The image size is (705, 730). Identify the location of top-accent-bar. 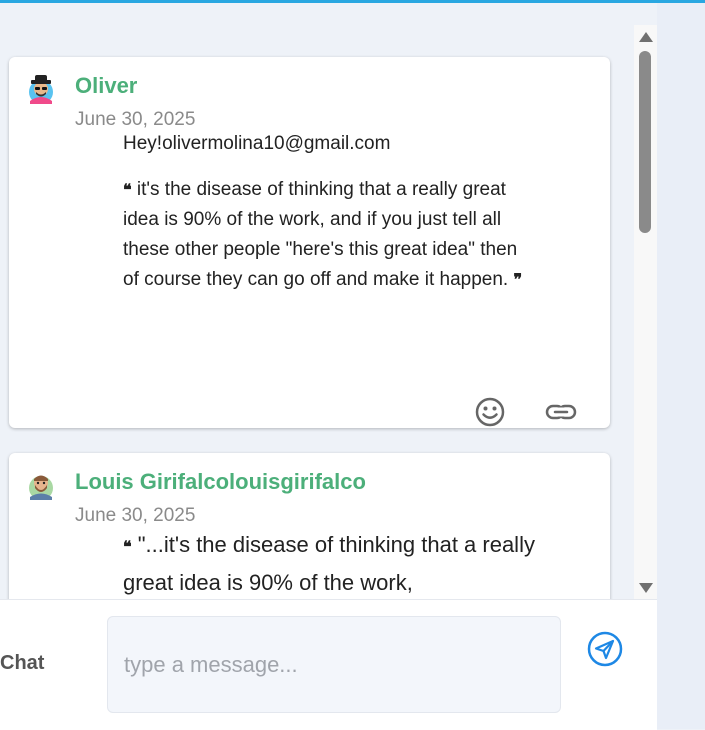
(352, 1).